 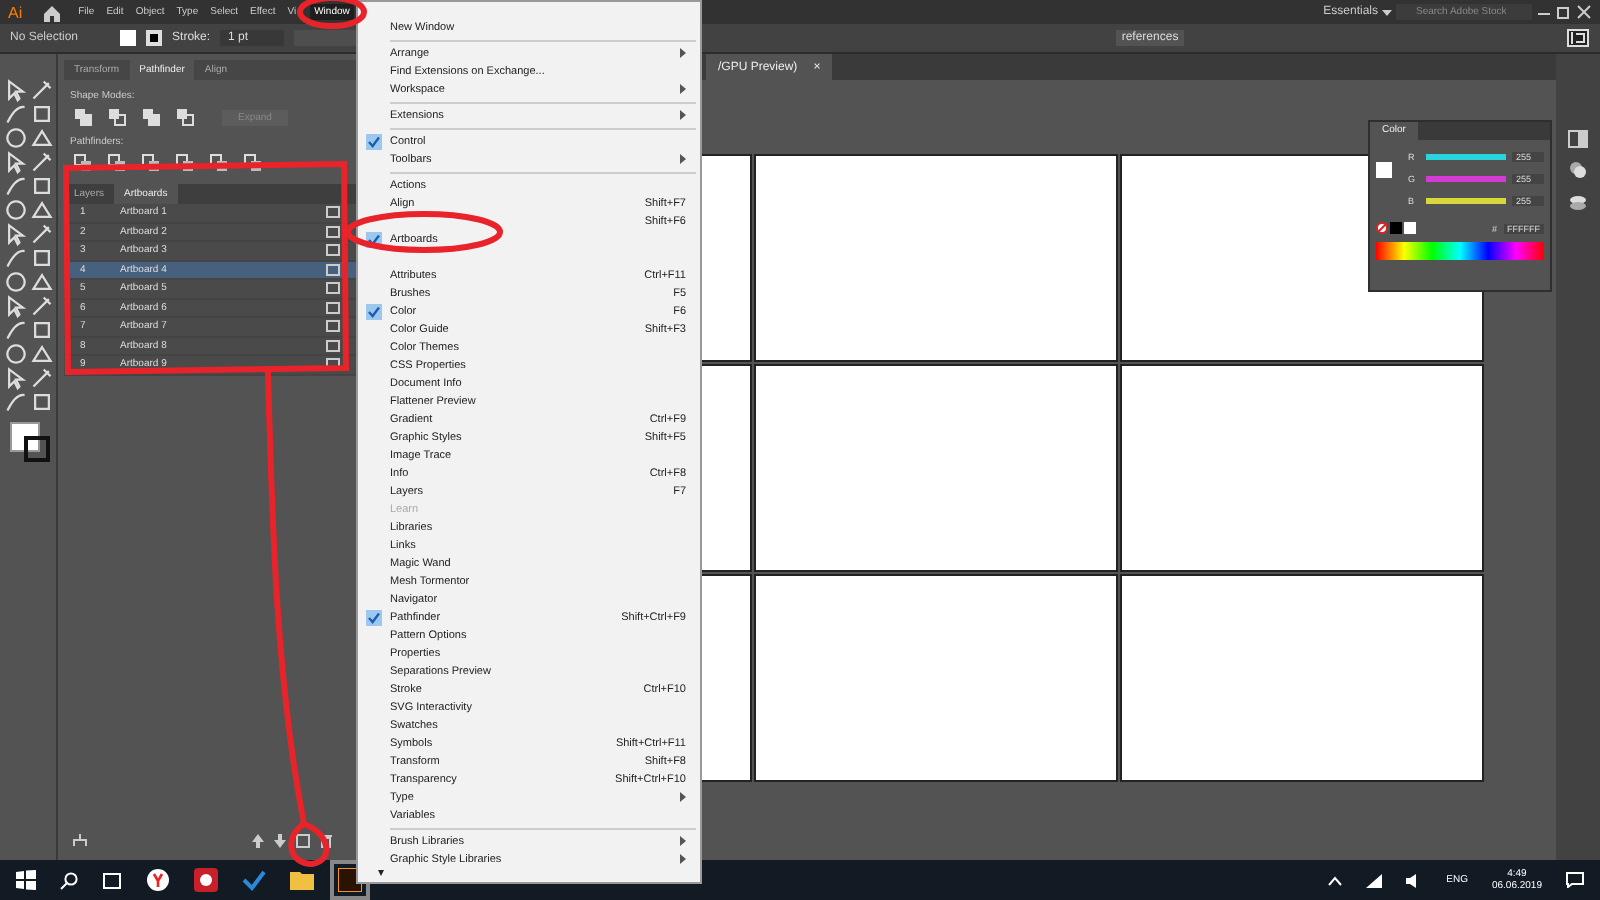 What do you see at coordinates (326, 840) in the screenshot?
I see `trash-icon` at bounding box center [326, 840].